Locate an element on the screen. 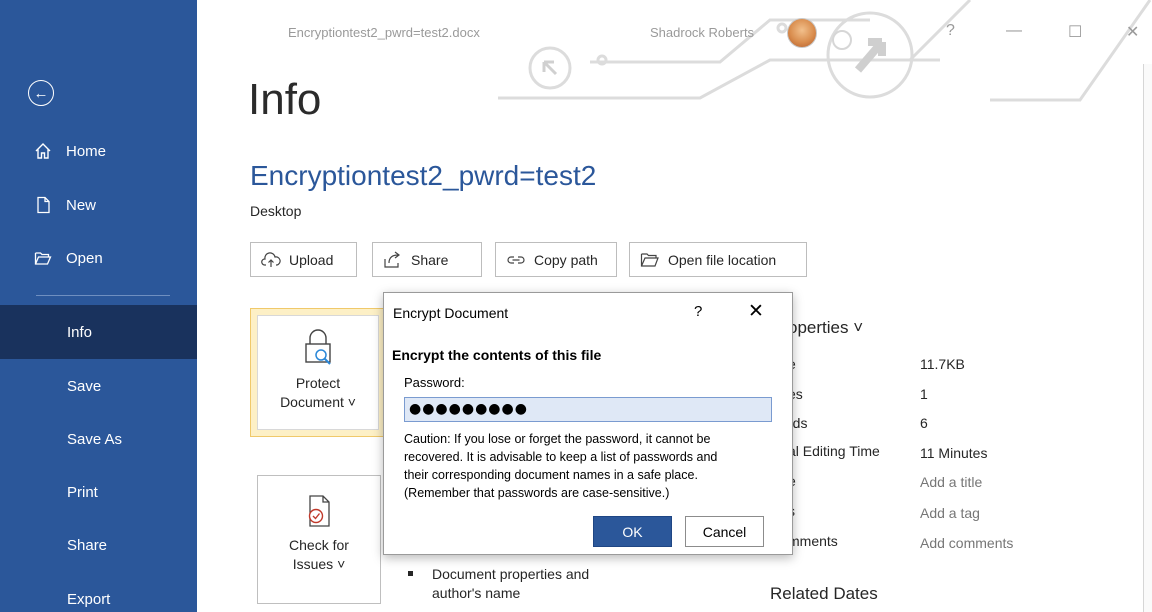 The width and height of the screenshot is (1152, 612). bullet-marker is located at coordinates (410, 573).